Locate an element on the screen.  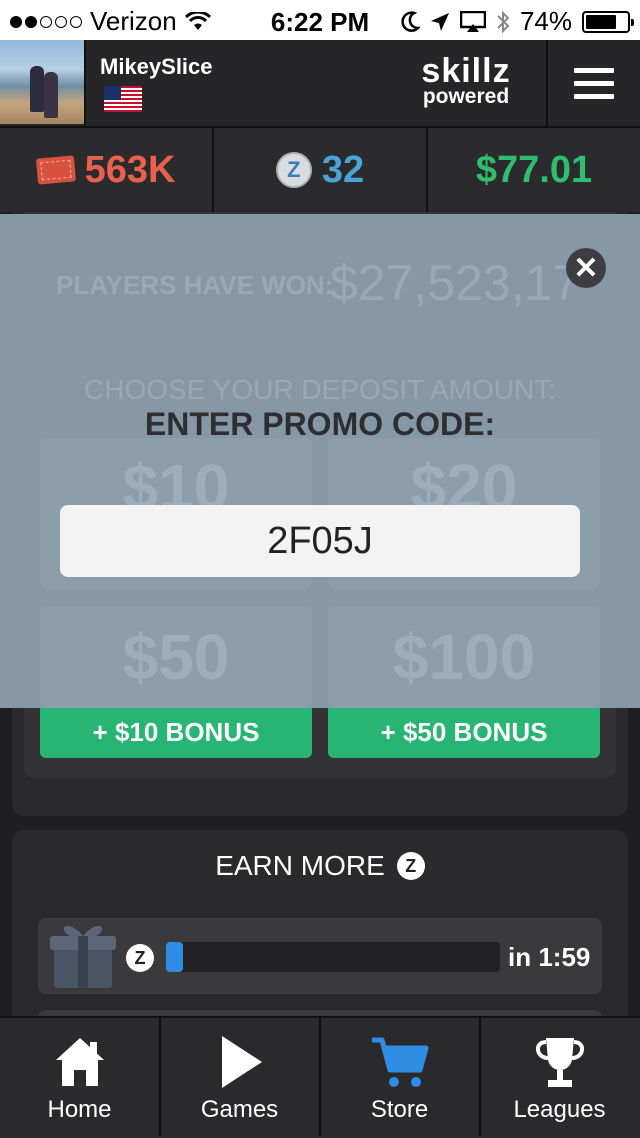
tab-games: Games is located at coordinates (239, 1078).